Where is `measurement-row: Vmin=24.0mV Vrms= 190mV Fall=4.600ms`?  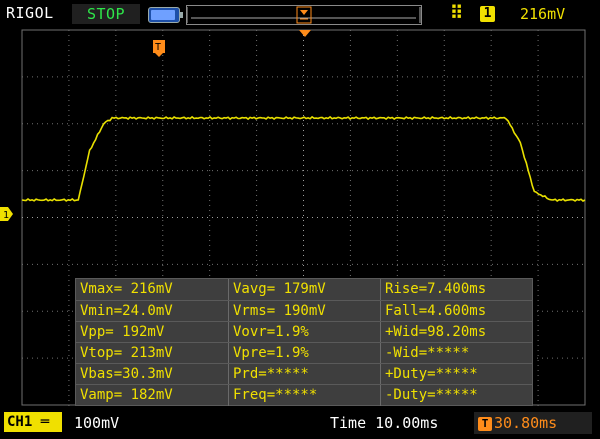
measurement-row: Vmin=24.0mV Vrms= 190mV Fall=4.600ms is located at coordinates (304, 311).